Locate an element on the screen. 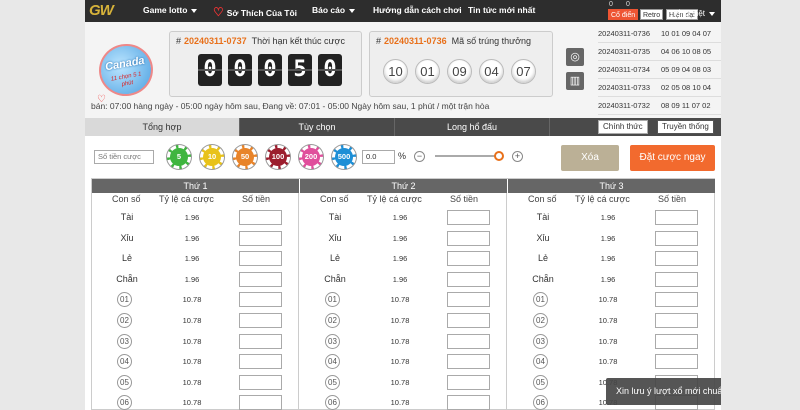 Image resolution: width=800 pixels, height=410 pixels. countdown-label: Thời hạn kết thúc cược is located at coordinates (298, 41).